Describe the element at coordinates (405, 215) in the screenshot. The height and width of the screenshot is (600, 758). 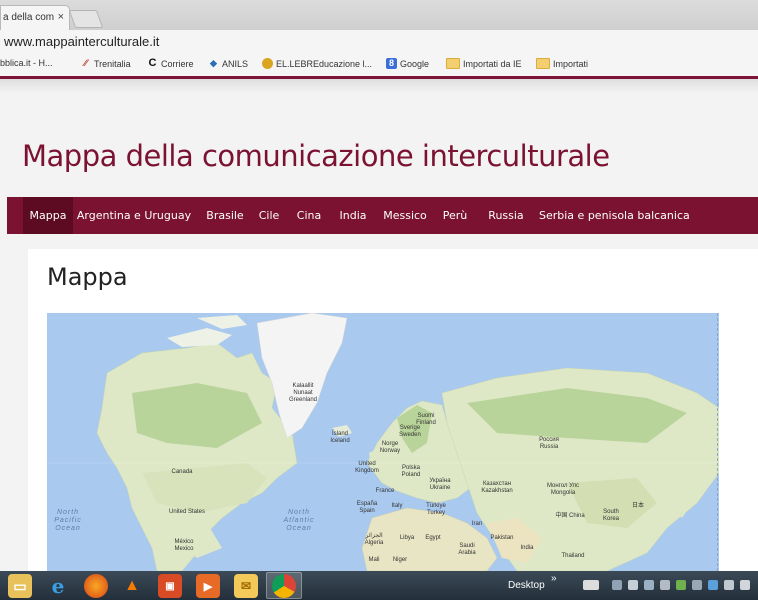
I see `nav-item-messico: Messico` at that location.